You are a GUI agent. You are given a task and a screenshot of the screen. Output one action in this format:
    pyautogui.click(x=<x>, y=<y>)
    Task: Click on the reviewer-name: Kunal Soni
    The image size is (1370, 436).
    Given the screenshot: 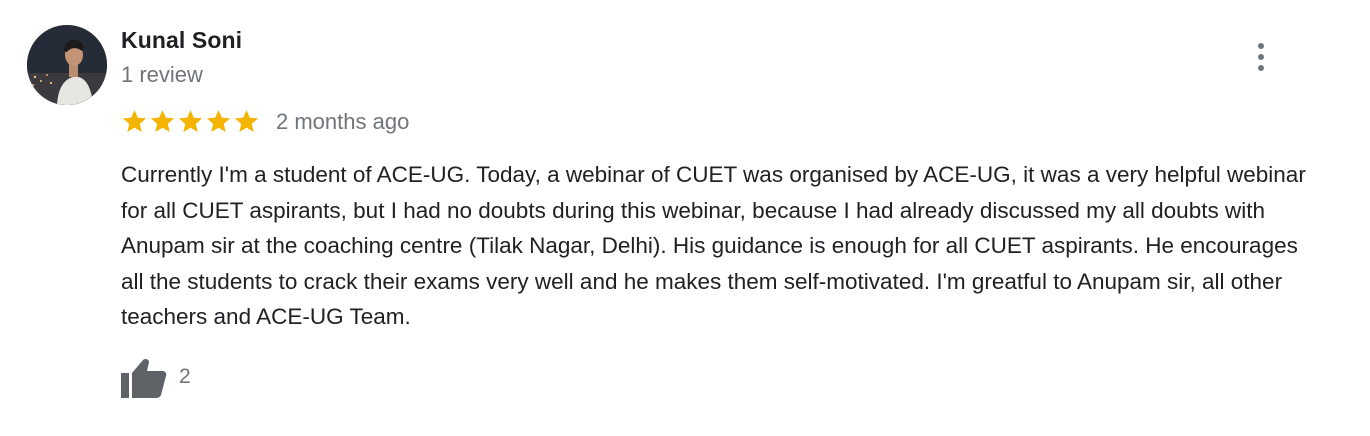 What is the action you would take?
    pyautogui.click(x=181, y=40)
    